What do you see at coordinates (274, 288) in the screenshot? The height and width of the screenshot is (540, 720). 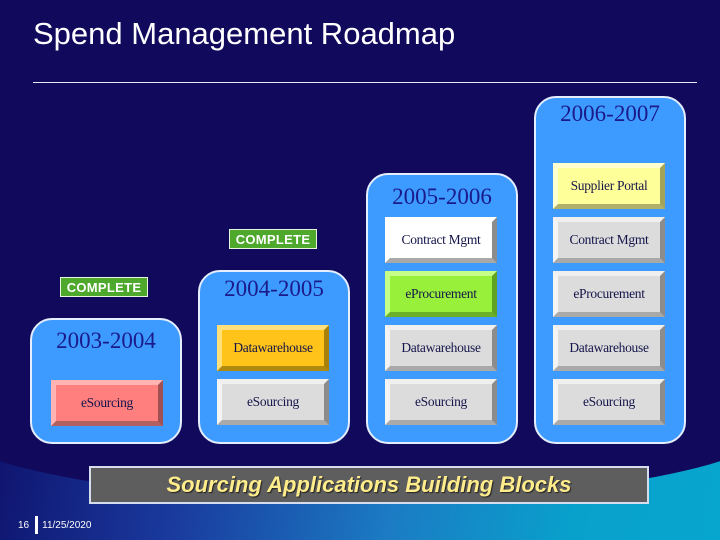 I see `column-year: 2004-2005` at bounding box center [274, 288].